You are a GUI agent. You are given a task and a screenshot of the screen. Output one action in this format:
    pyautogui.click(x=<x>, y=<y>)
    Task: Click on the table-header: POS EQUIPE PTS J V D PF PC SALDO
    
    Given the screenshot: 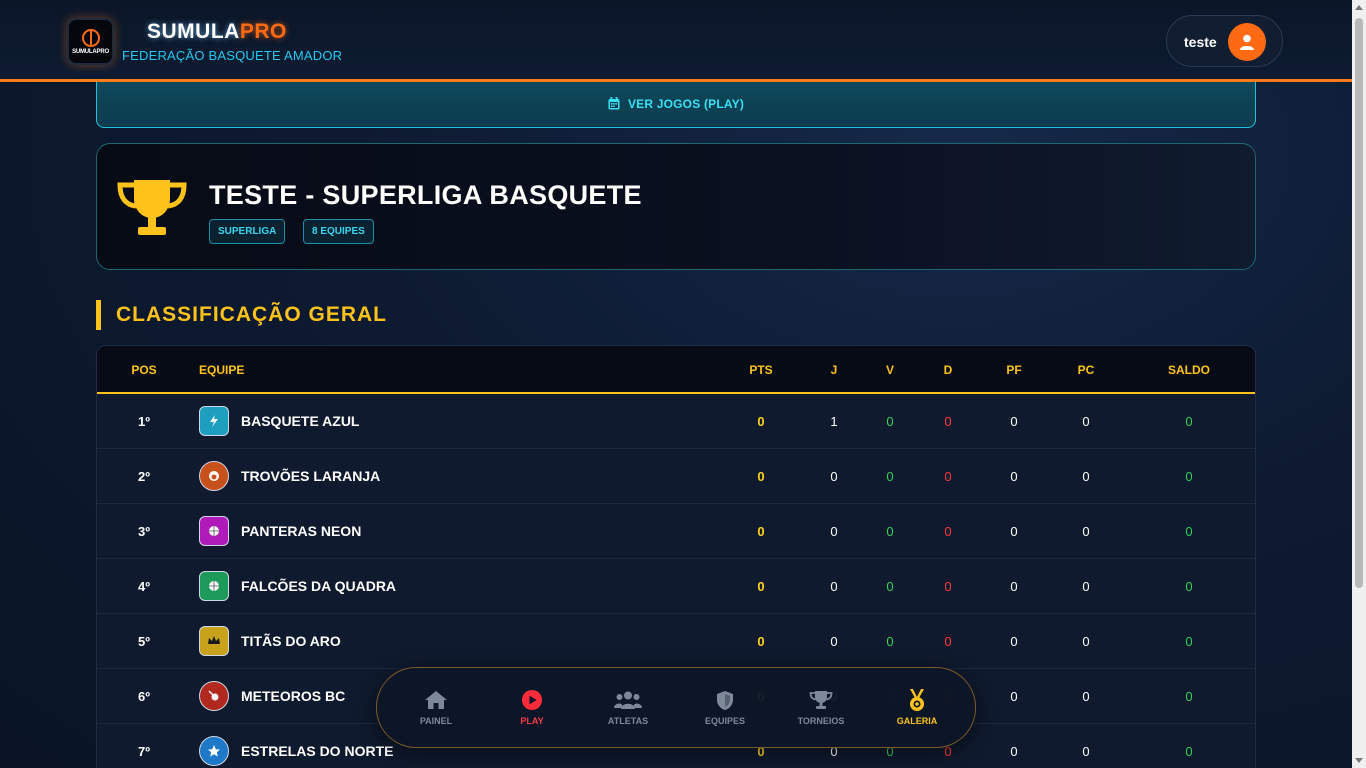 What is the action you would take?
    pyautogui.click(x=676, y=370)
    